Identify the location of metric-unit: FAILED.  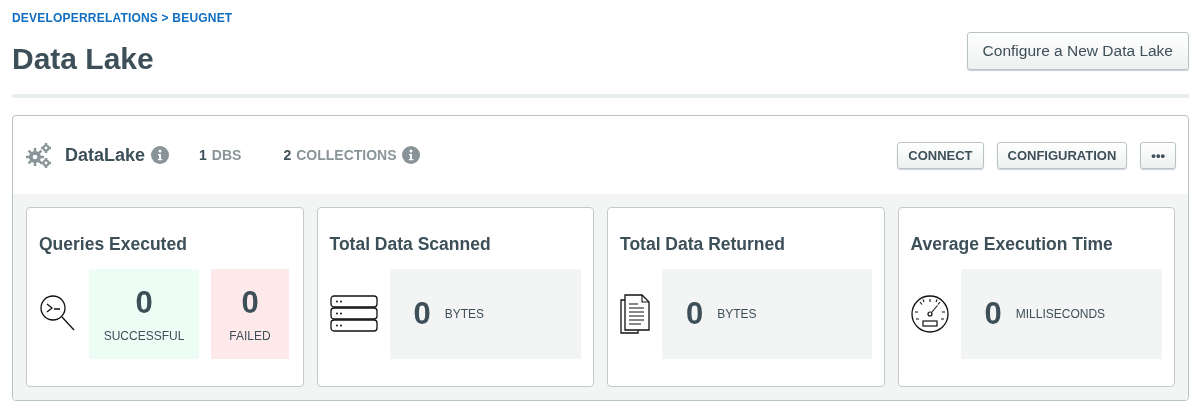
(250, 336).